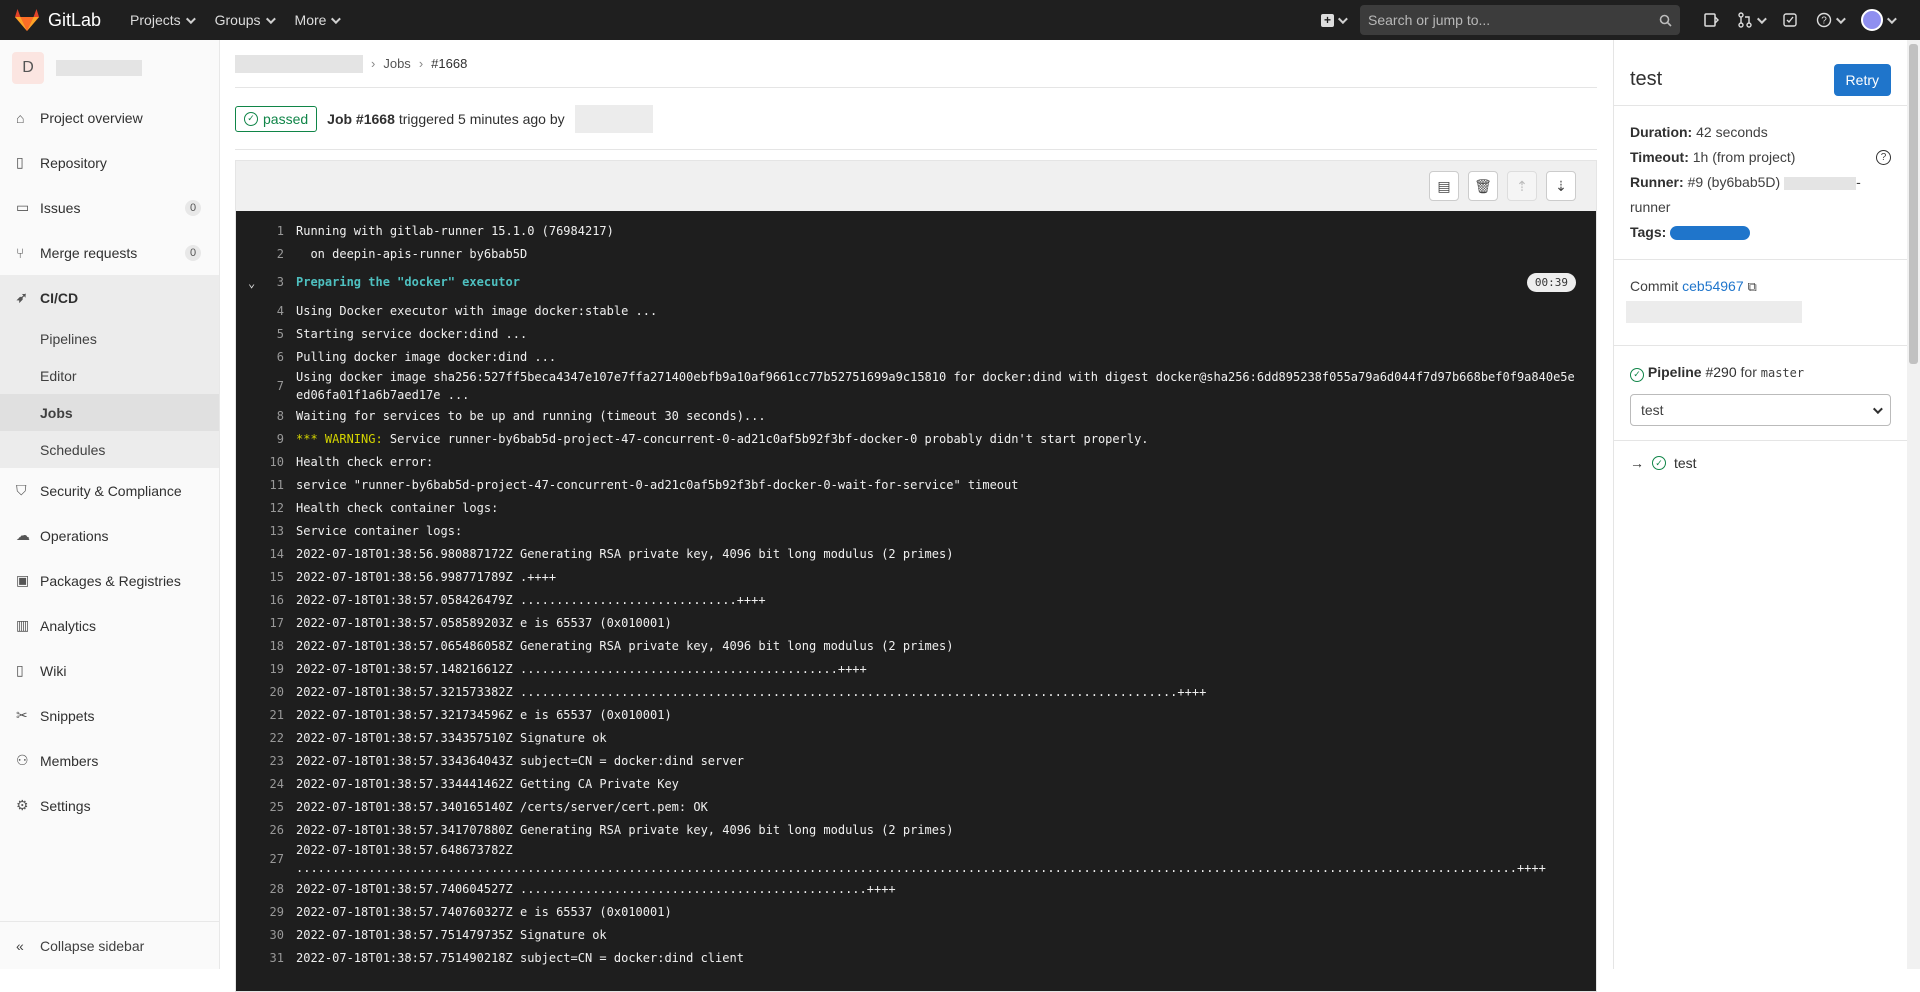 The height and width of the screenshot is (992, 1920). What do you see at coordinates (1913, 504) in the screenshot?
I see `page-scrollbar` at bounding box center [1913, 504].